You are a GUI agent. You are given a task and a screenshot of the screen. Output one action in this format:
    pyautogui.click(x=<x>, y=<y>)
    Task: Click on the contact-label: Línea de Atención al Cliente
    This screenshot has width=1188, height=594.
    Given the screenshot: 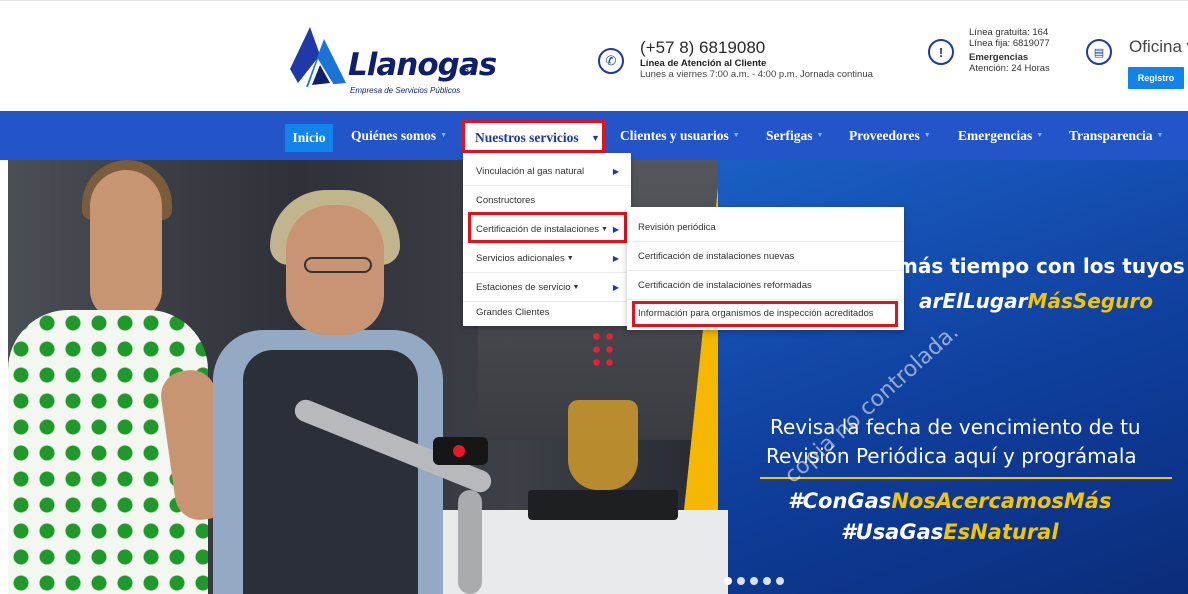 What is the action you would take?
    pyautogui.click(x=703, y=63)
    